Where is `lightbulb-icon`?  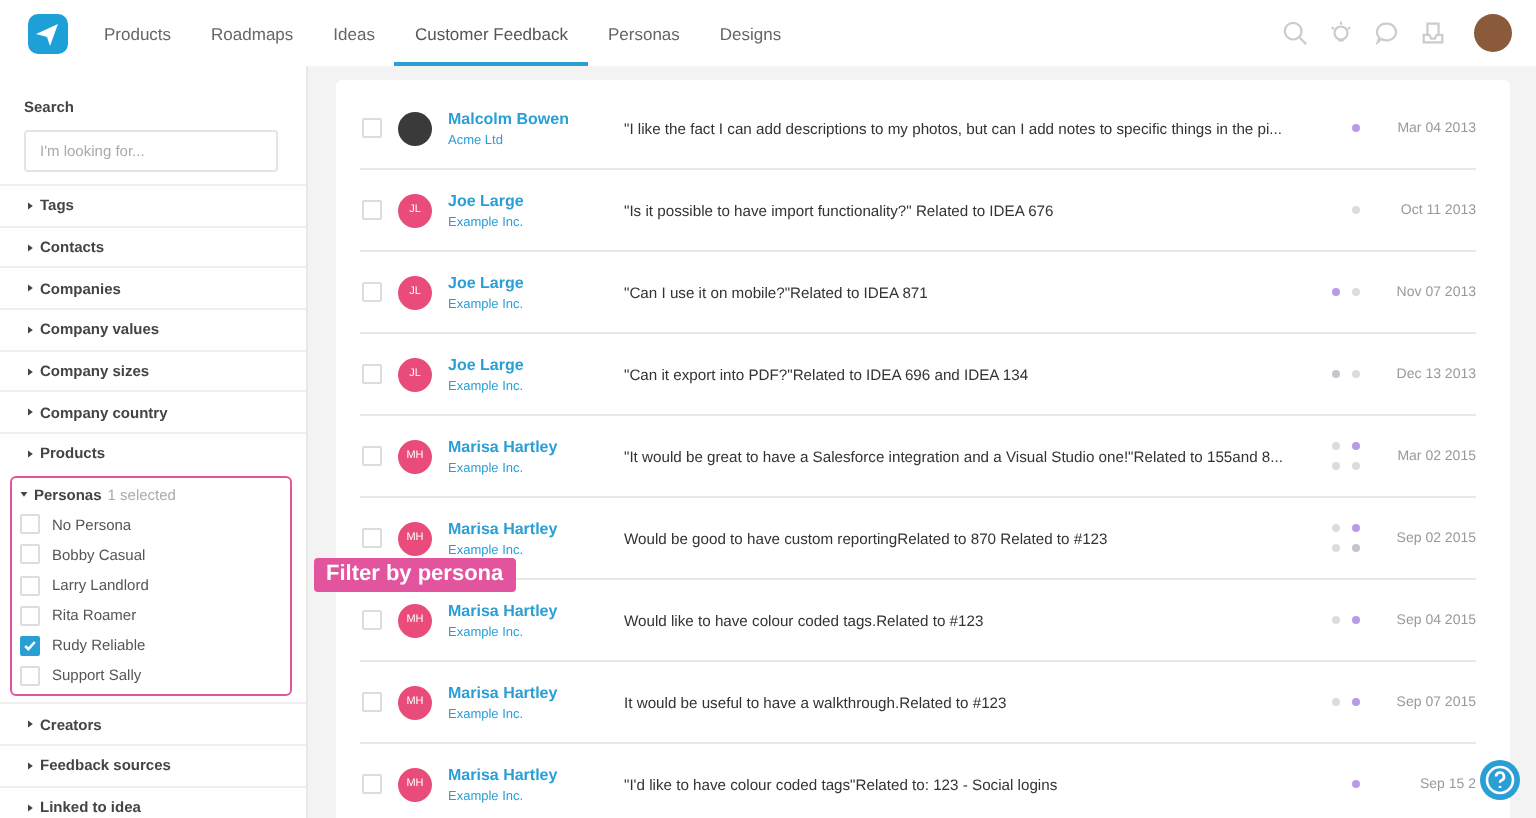
lightbulb-icon is located at coordinates (1341, 33).